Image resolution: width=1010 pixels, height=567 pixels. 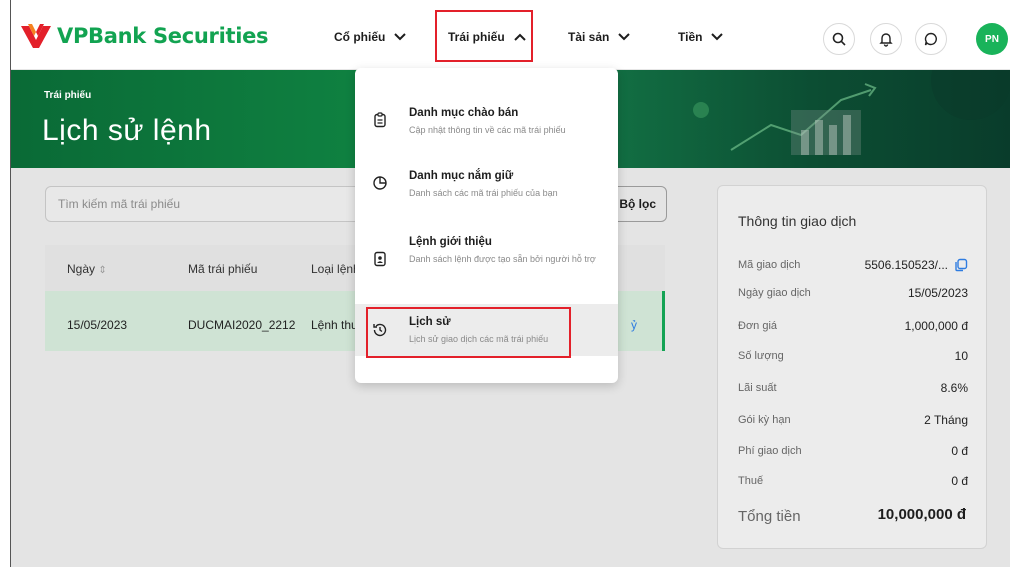 What do you see at coordinates (961, 265) in the screenshot?
I see `copy-icon` at bounding box center [961, 265].